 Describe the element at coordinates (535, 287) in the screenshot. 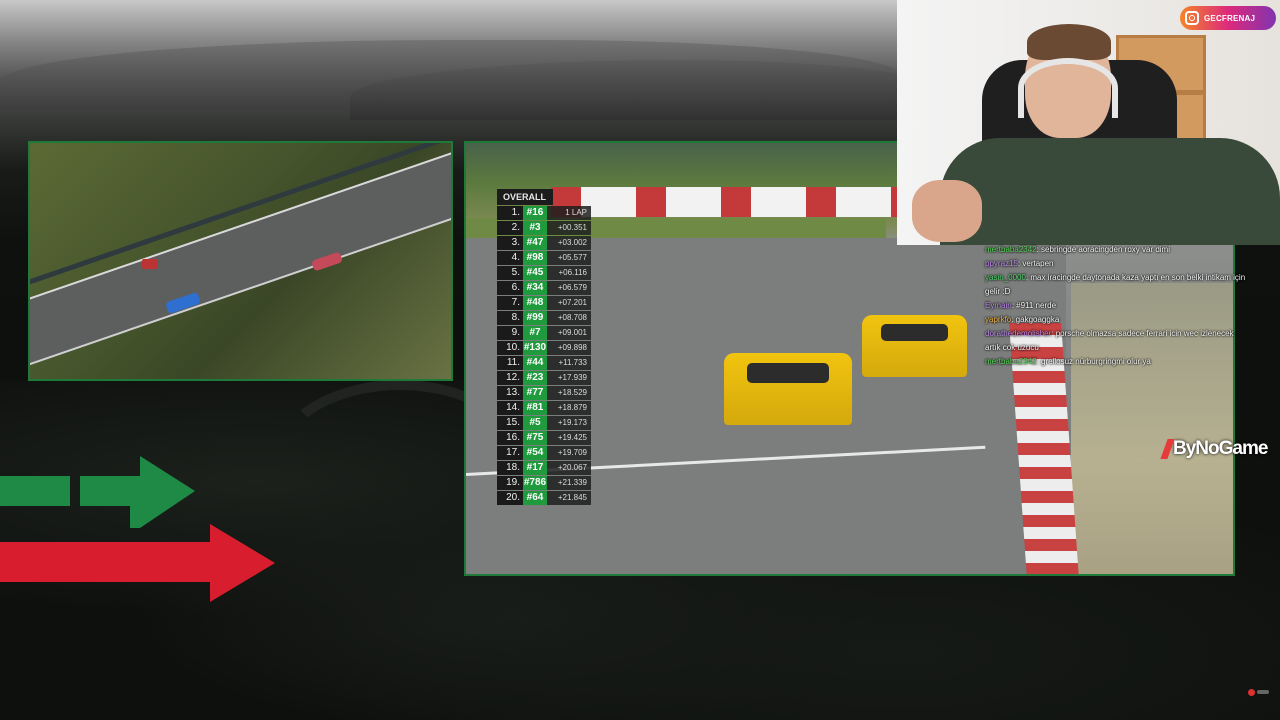

I see `leaderboard-num: #34` at that location.